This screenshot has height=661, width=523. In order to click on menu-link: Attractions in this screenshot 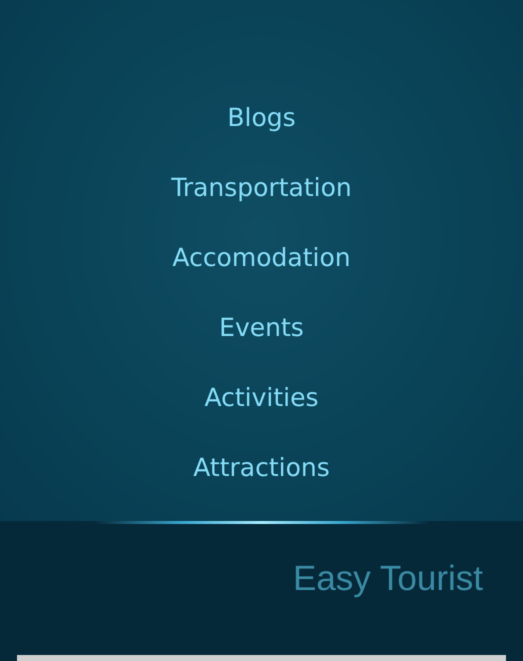, I will do `click(261, 483)`.